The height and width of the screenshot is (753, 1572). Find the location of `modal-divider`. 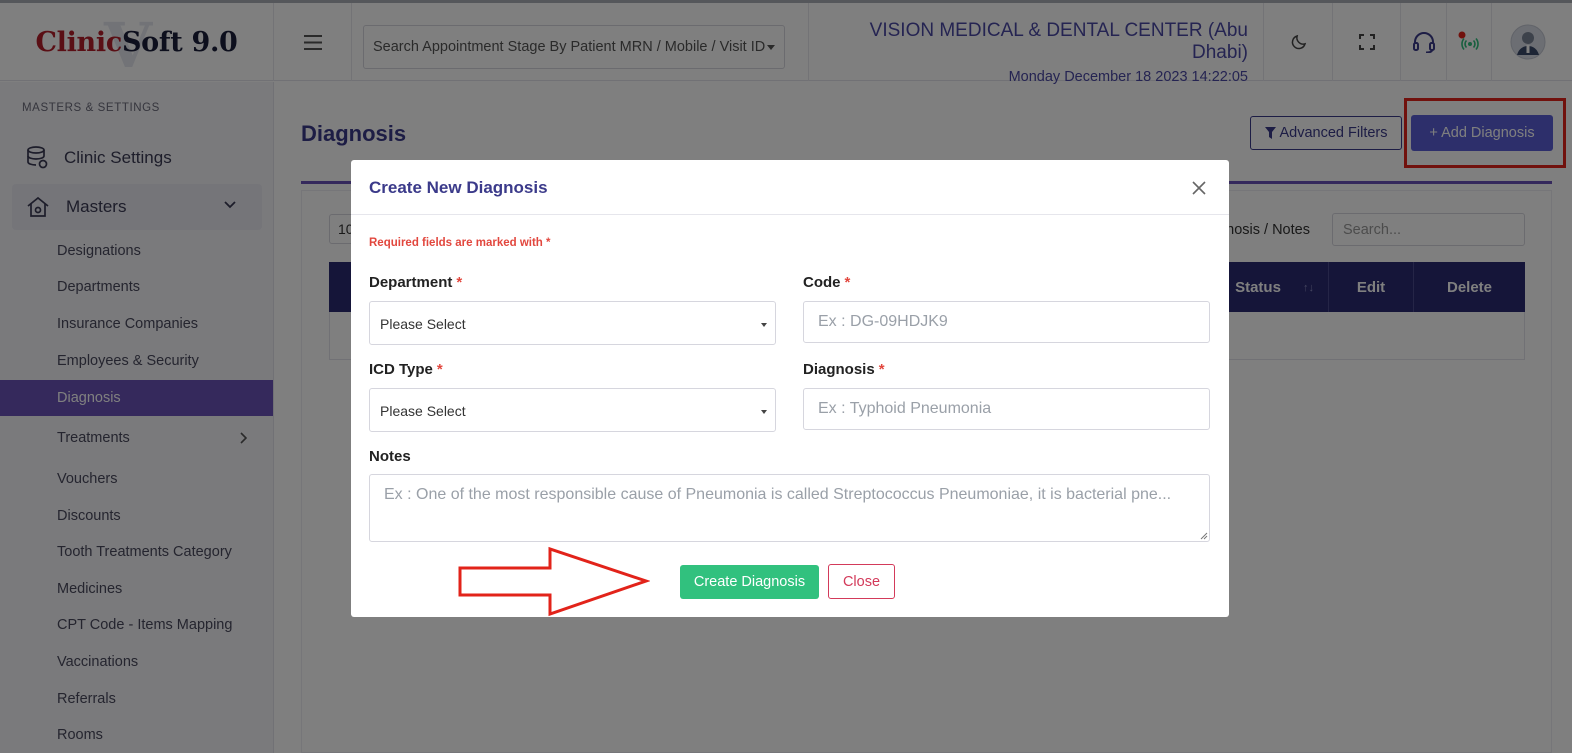

modal-divider is located at coordinates (790, 214).